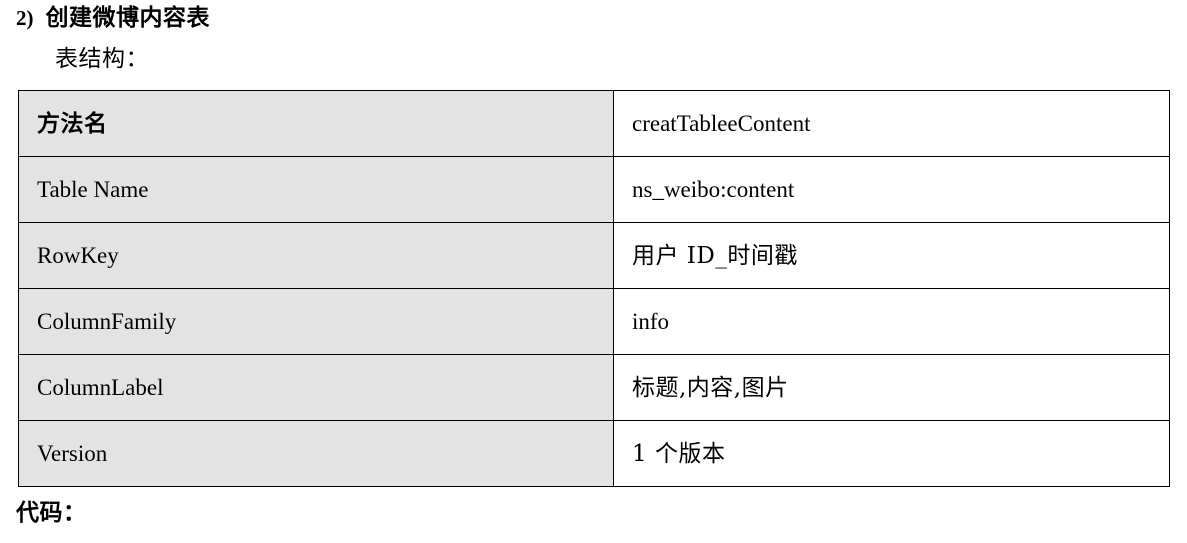 The width and height of the screenshot is (1187, 543). Describe the element at coordinates (316, 123) in the screenshot. I see `table-cell-label: 方法名` at that location.